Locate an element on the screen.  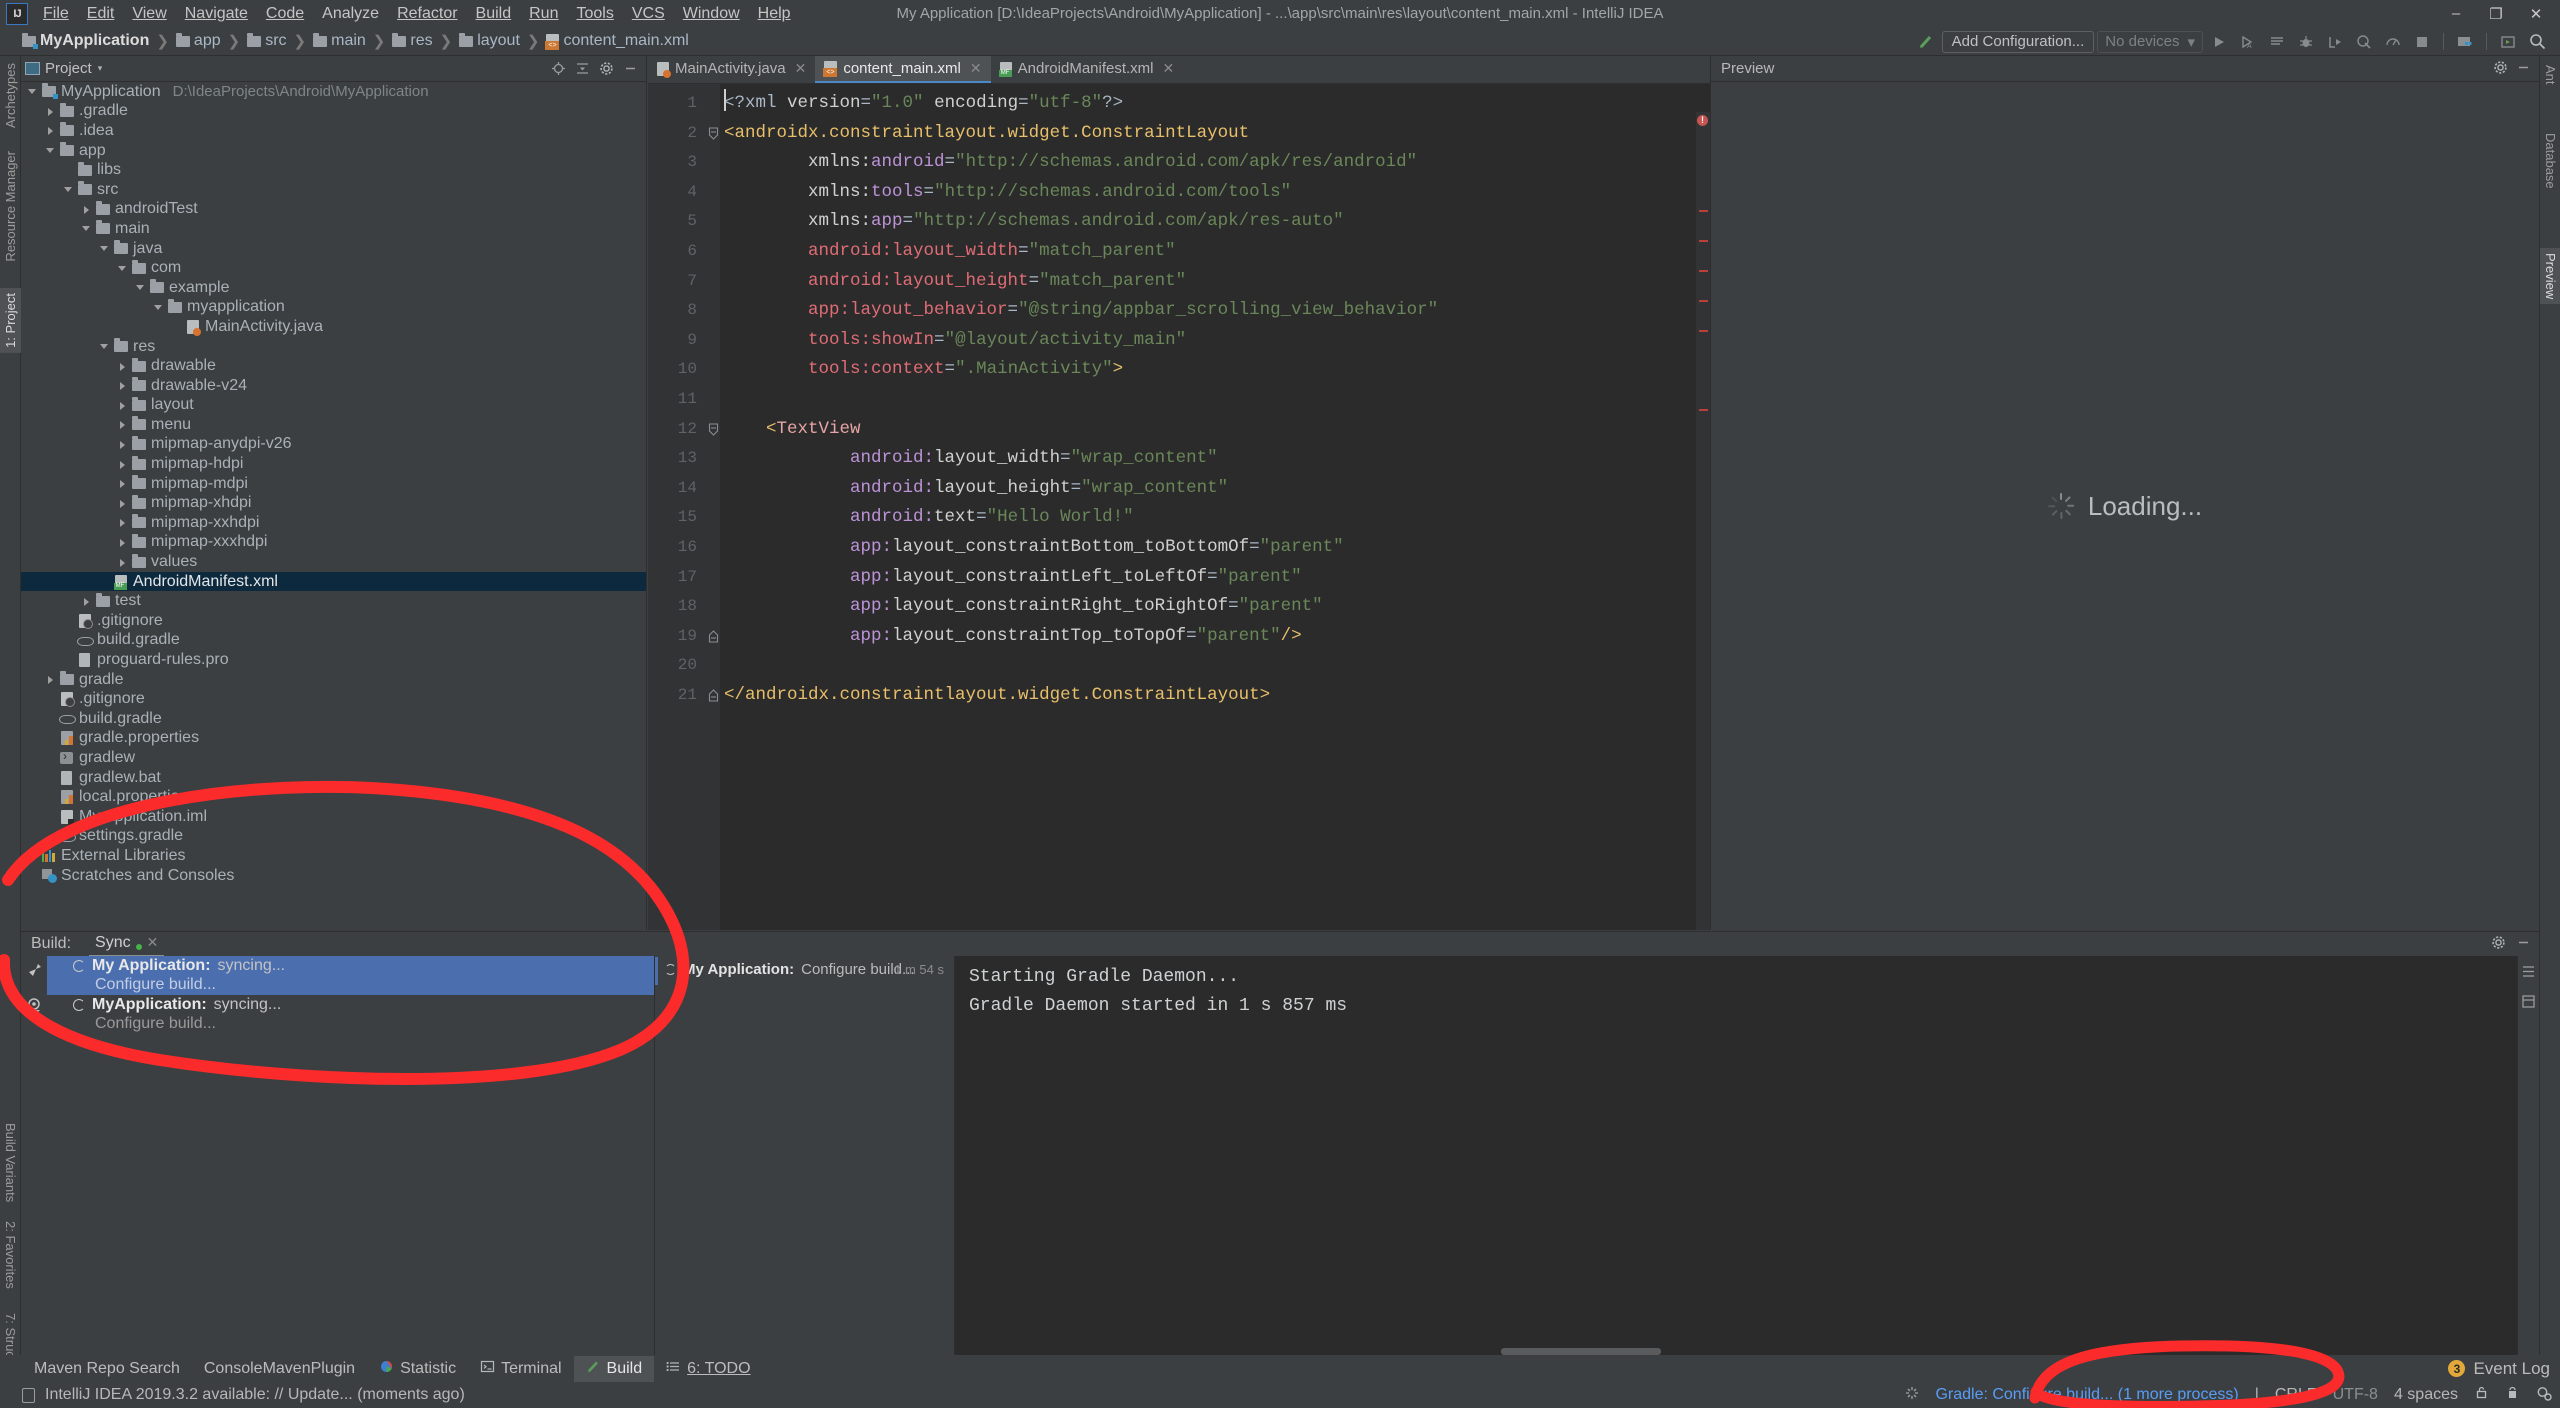
tree-row: androidTest is located at coordinates (333, 210).